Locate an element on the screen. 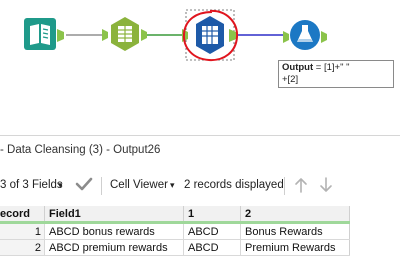 The image size is (400, 275). column-header-record: ecord is located at coordinates (22, 215).